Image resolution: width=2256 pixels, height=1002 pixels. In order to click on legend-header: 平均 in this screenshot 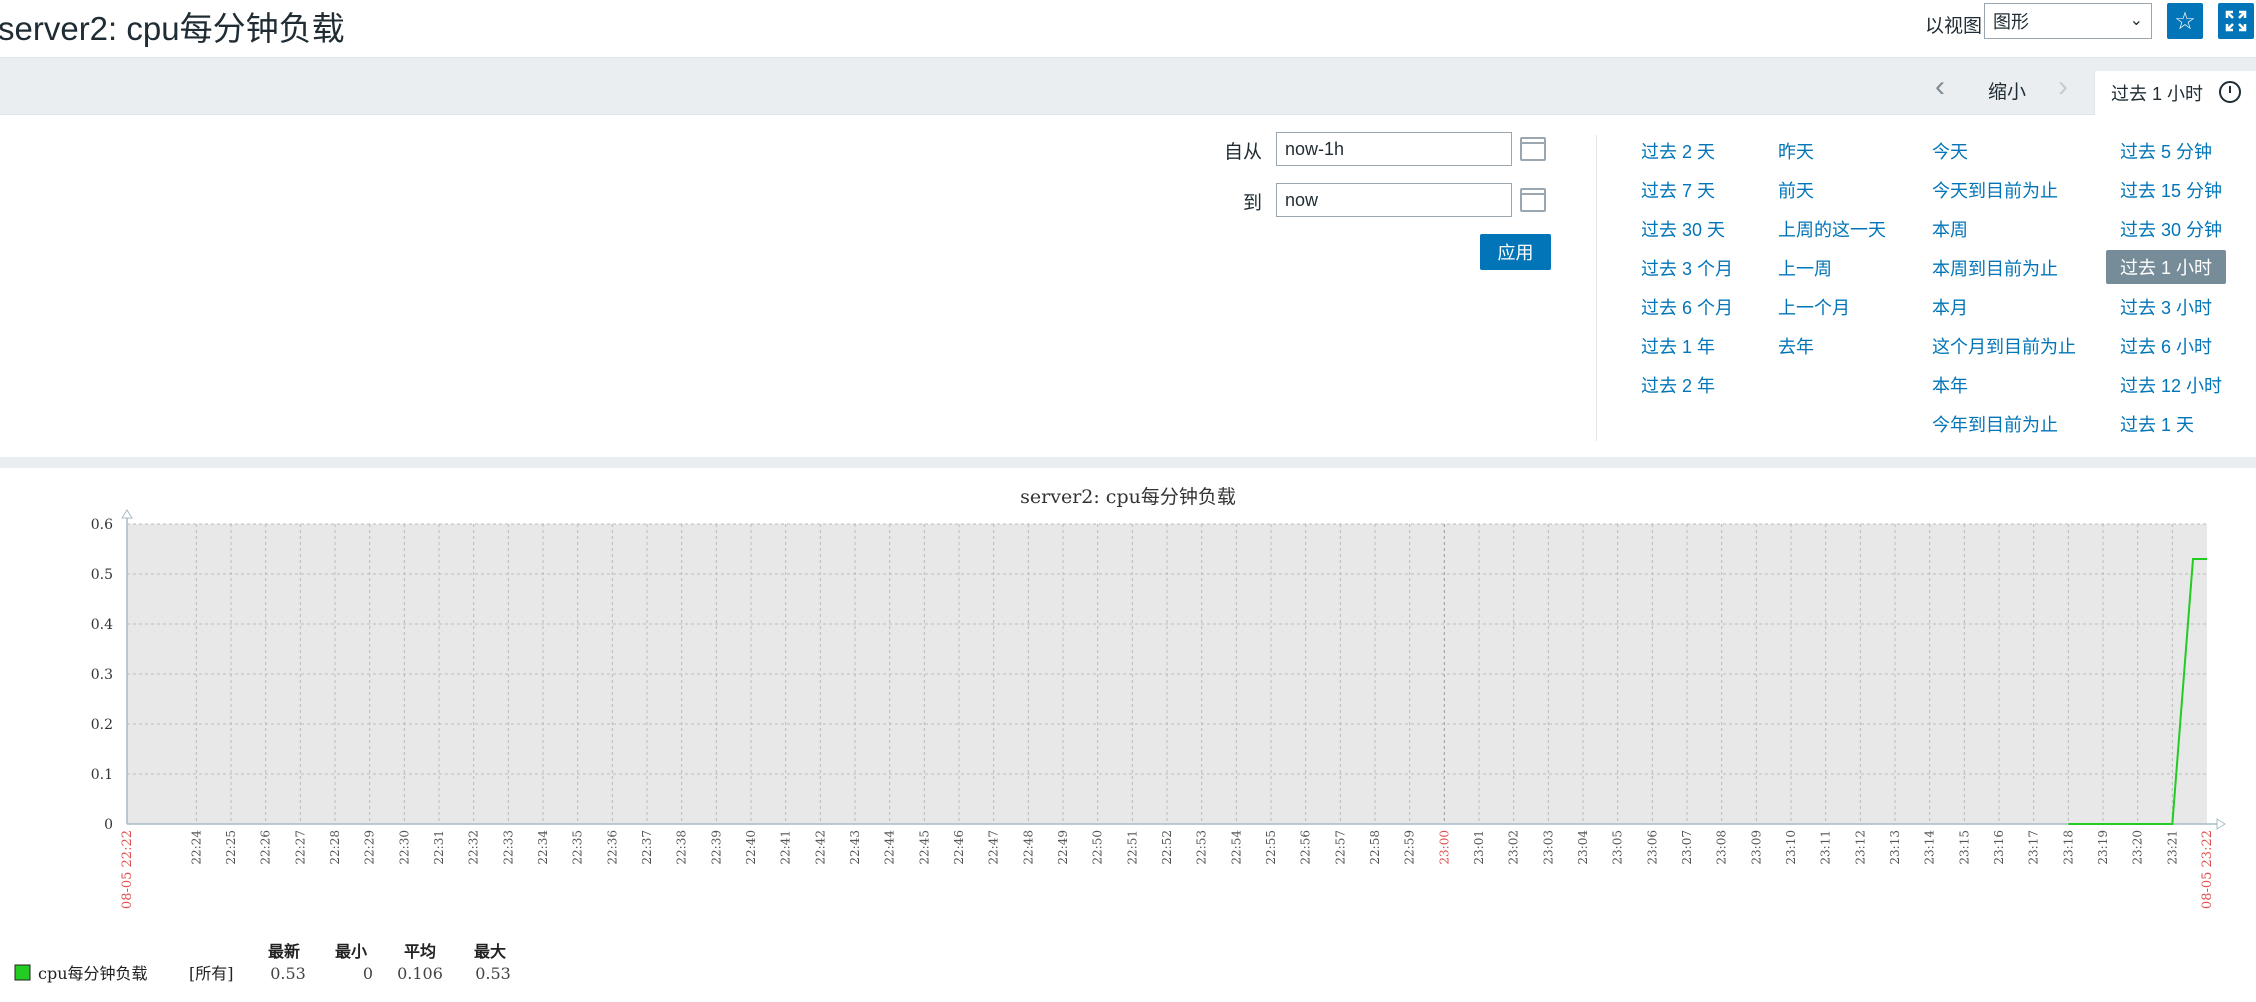, I will do `click(420, 951)`.